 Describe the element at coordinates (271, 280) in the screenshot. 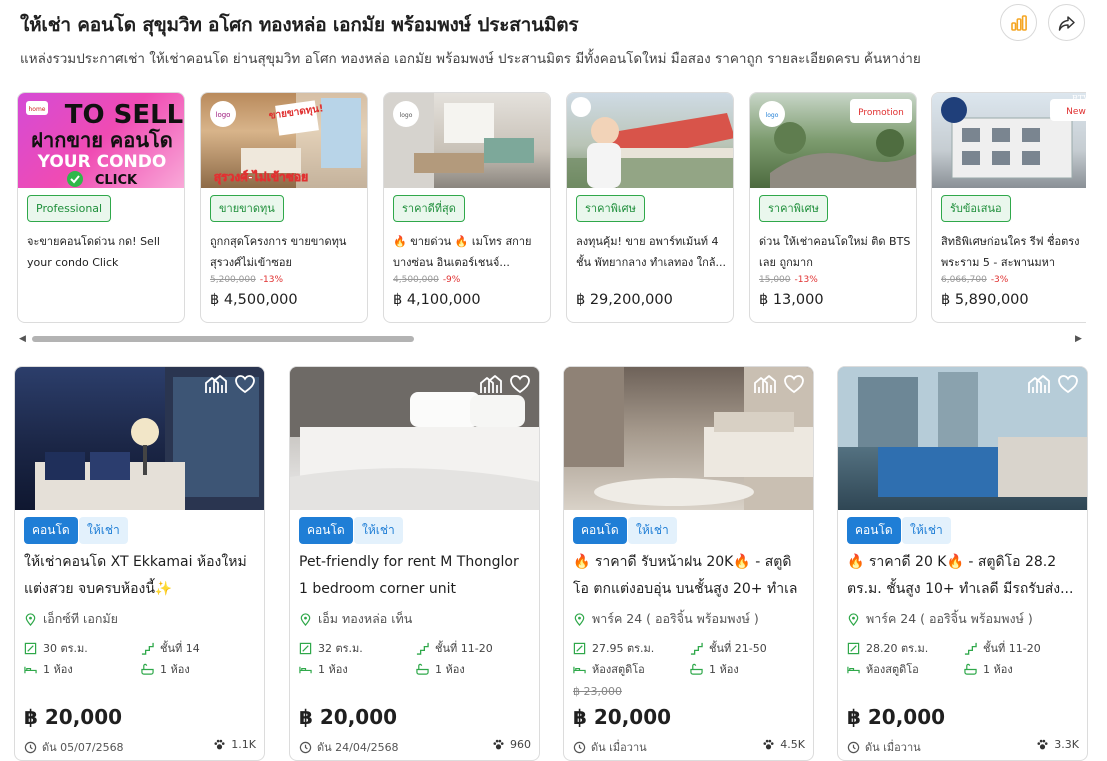

I see `featured-discount: -13%` at that location.